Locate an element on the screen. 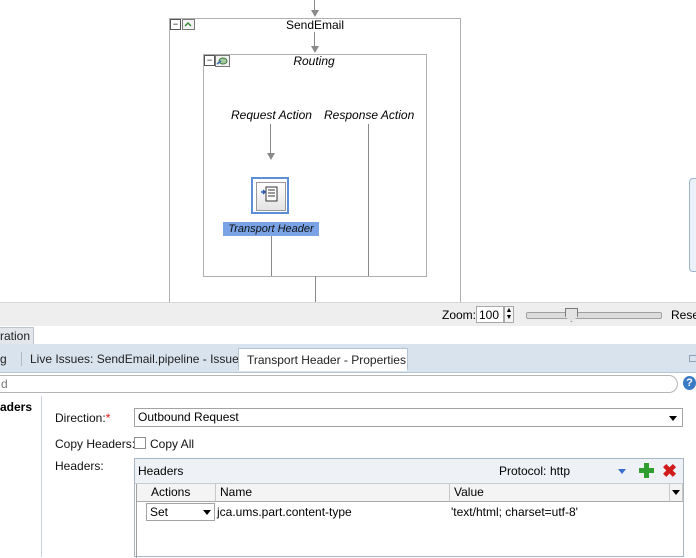  tab-live-issues: Live Issues: SendEmail.pipeline - Issues is located at coordinates (137, 359).